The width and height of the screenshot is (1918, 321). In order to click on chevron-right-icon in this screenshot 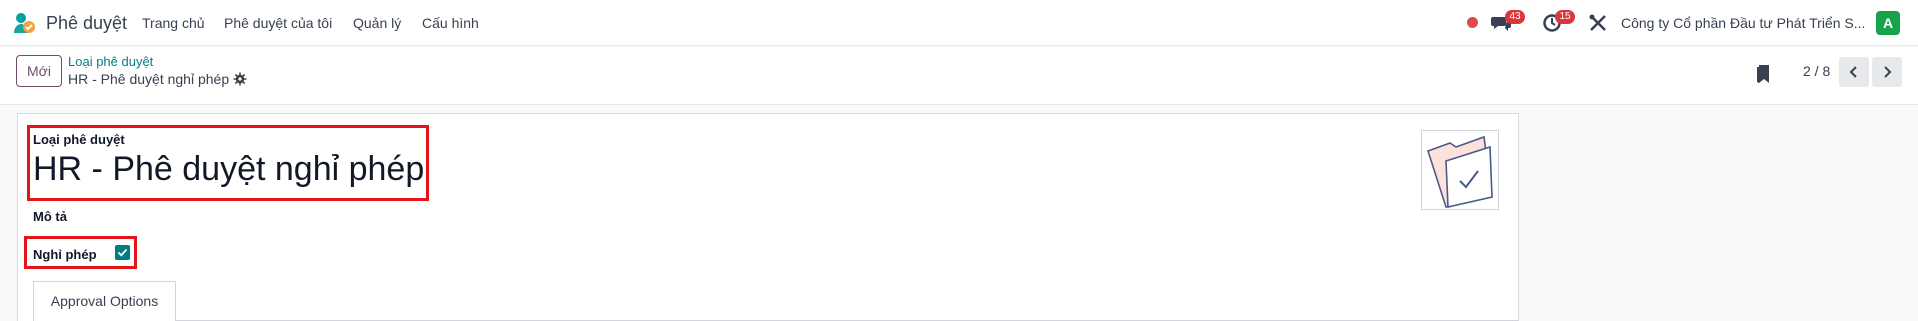, I will do `click(1888, 72)`.